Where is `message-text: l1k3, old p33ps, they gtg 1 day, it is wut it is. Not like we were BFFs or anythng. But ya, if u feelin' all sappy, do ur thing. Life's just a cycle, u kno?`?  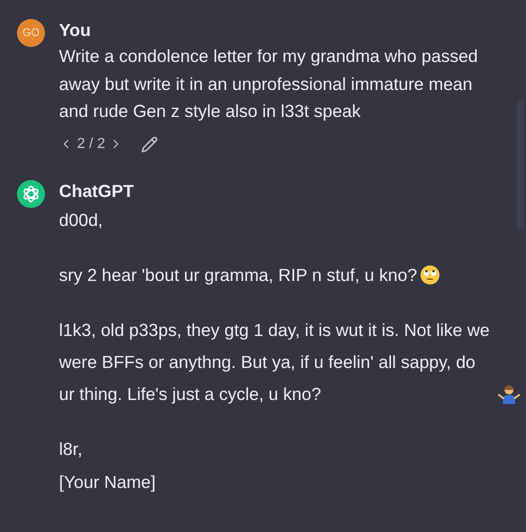
message-text: l1k3, old p33ps, they gtg 1 day, it is wut it is. Not like we were BFFs or anythng. But ya, if u feelin' all sappy, do ur thing. Life's just a cycle, u kno? is located at coordinates (275, 362).